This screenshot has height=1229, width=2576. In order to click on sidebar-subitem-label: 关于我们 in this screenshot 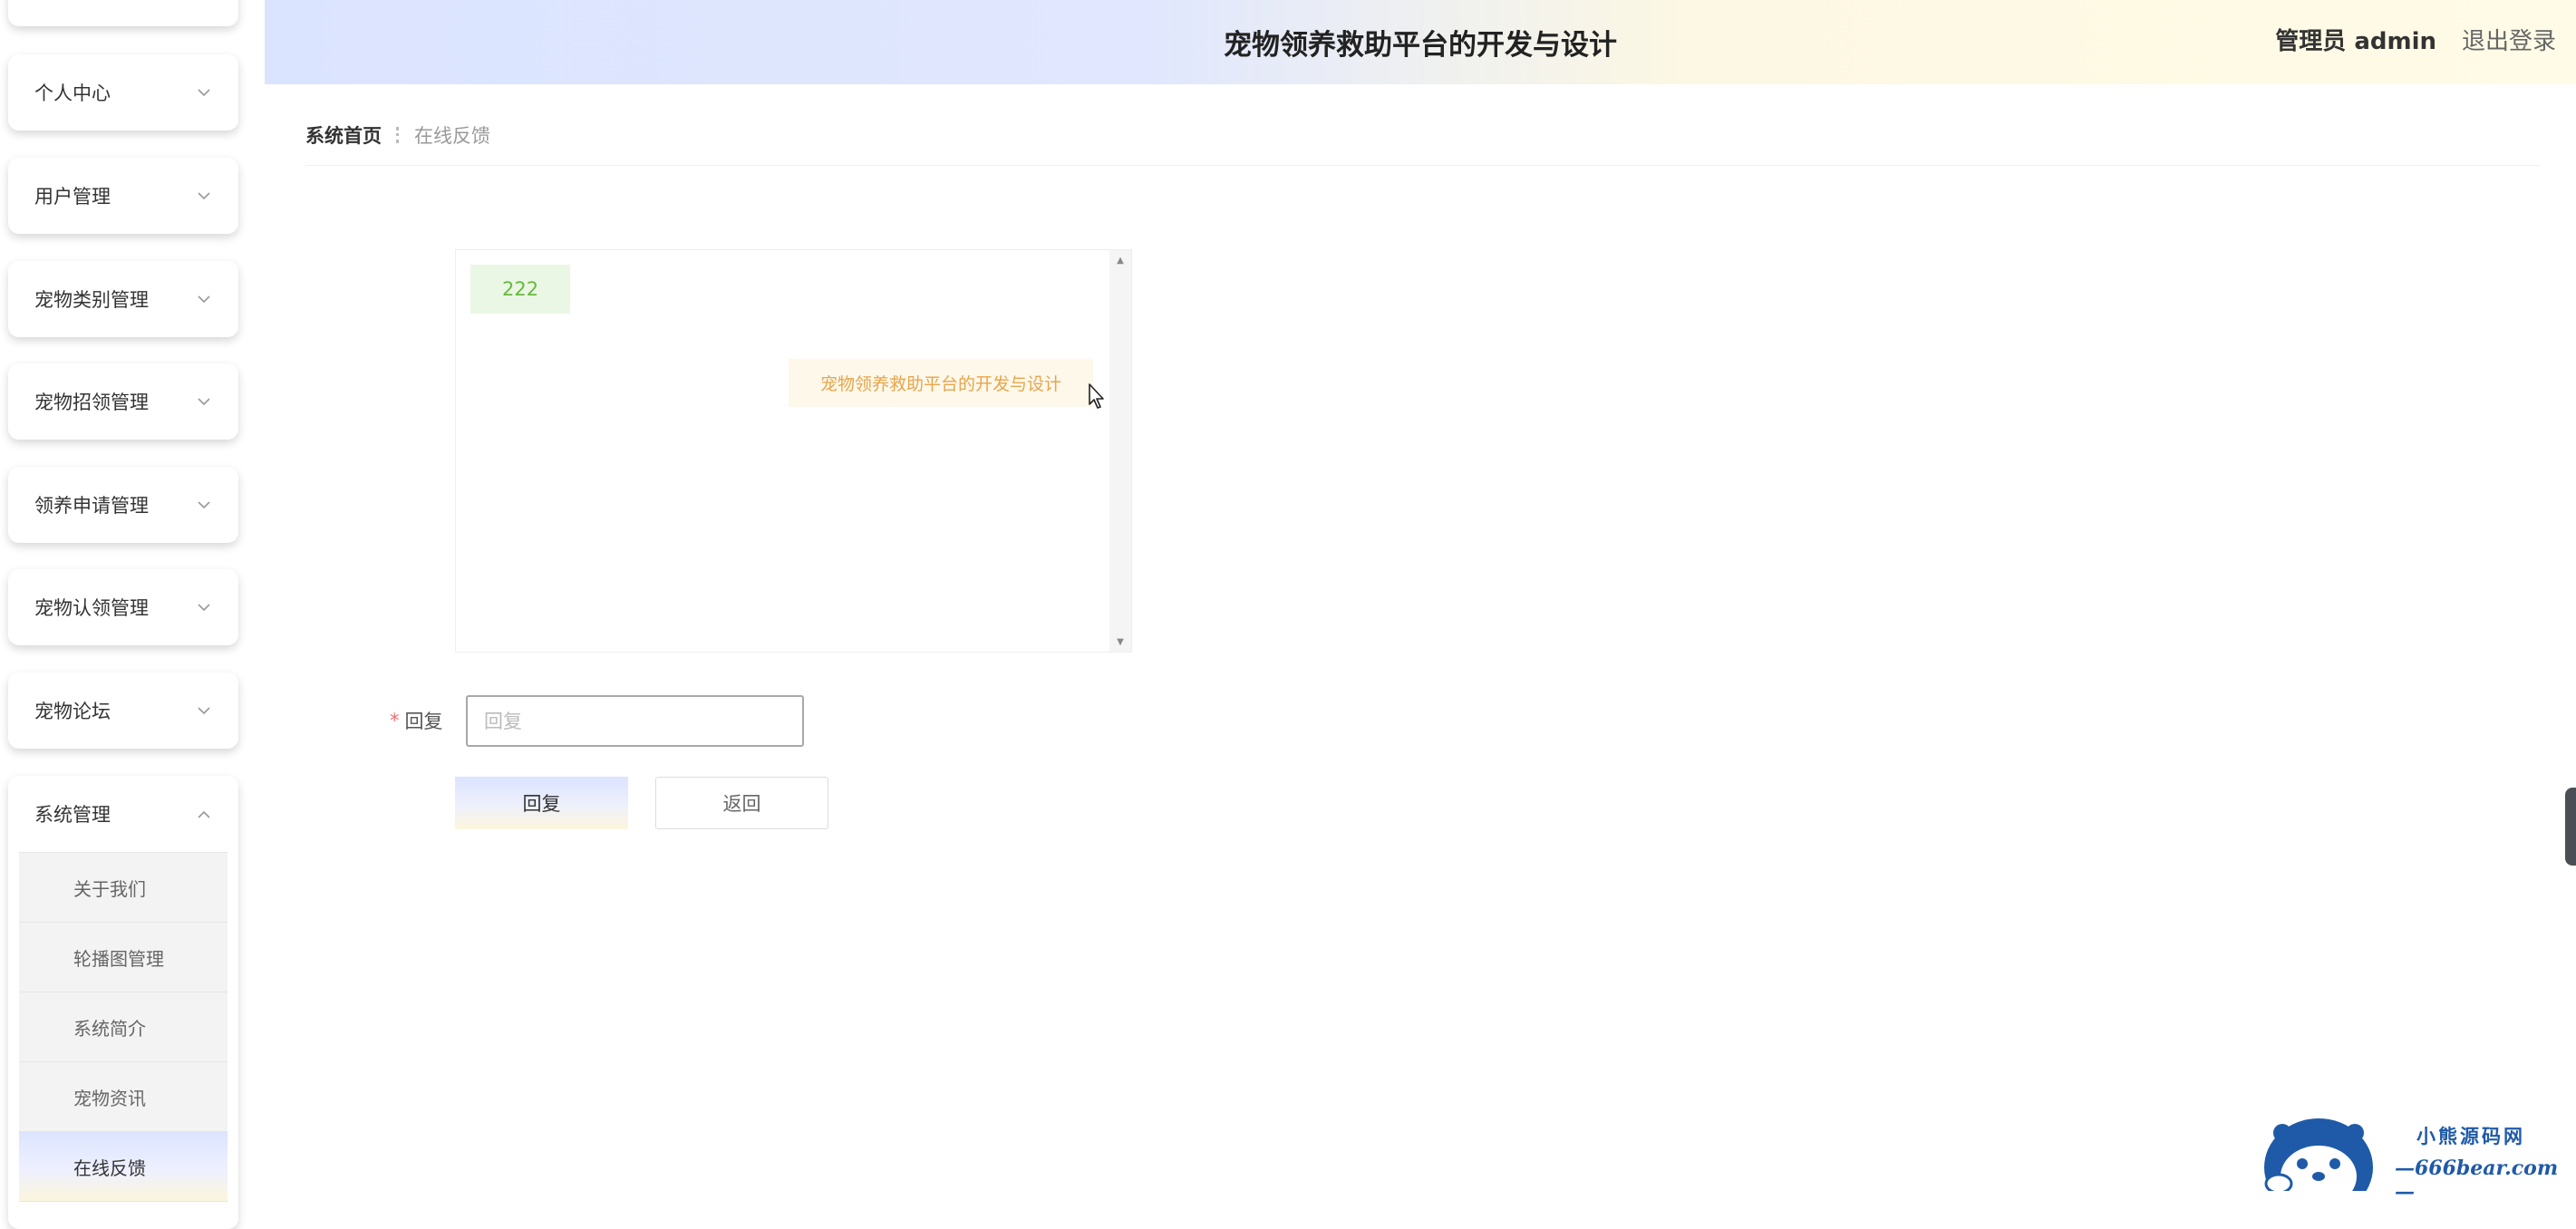, I will do `click(109, 888)`.